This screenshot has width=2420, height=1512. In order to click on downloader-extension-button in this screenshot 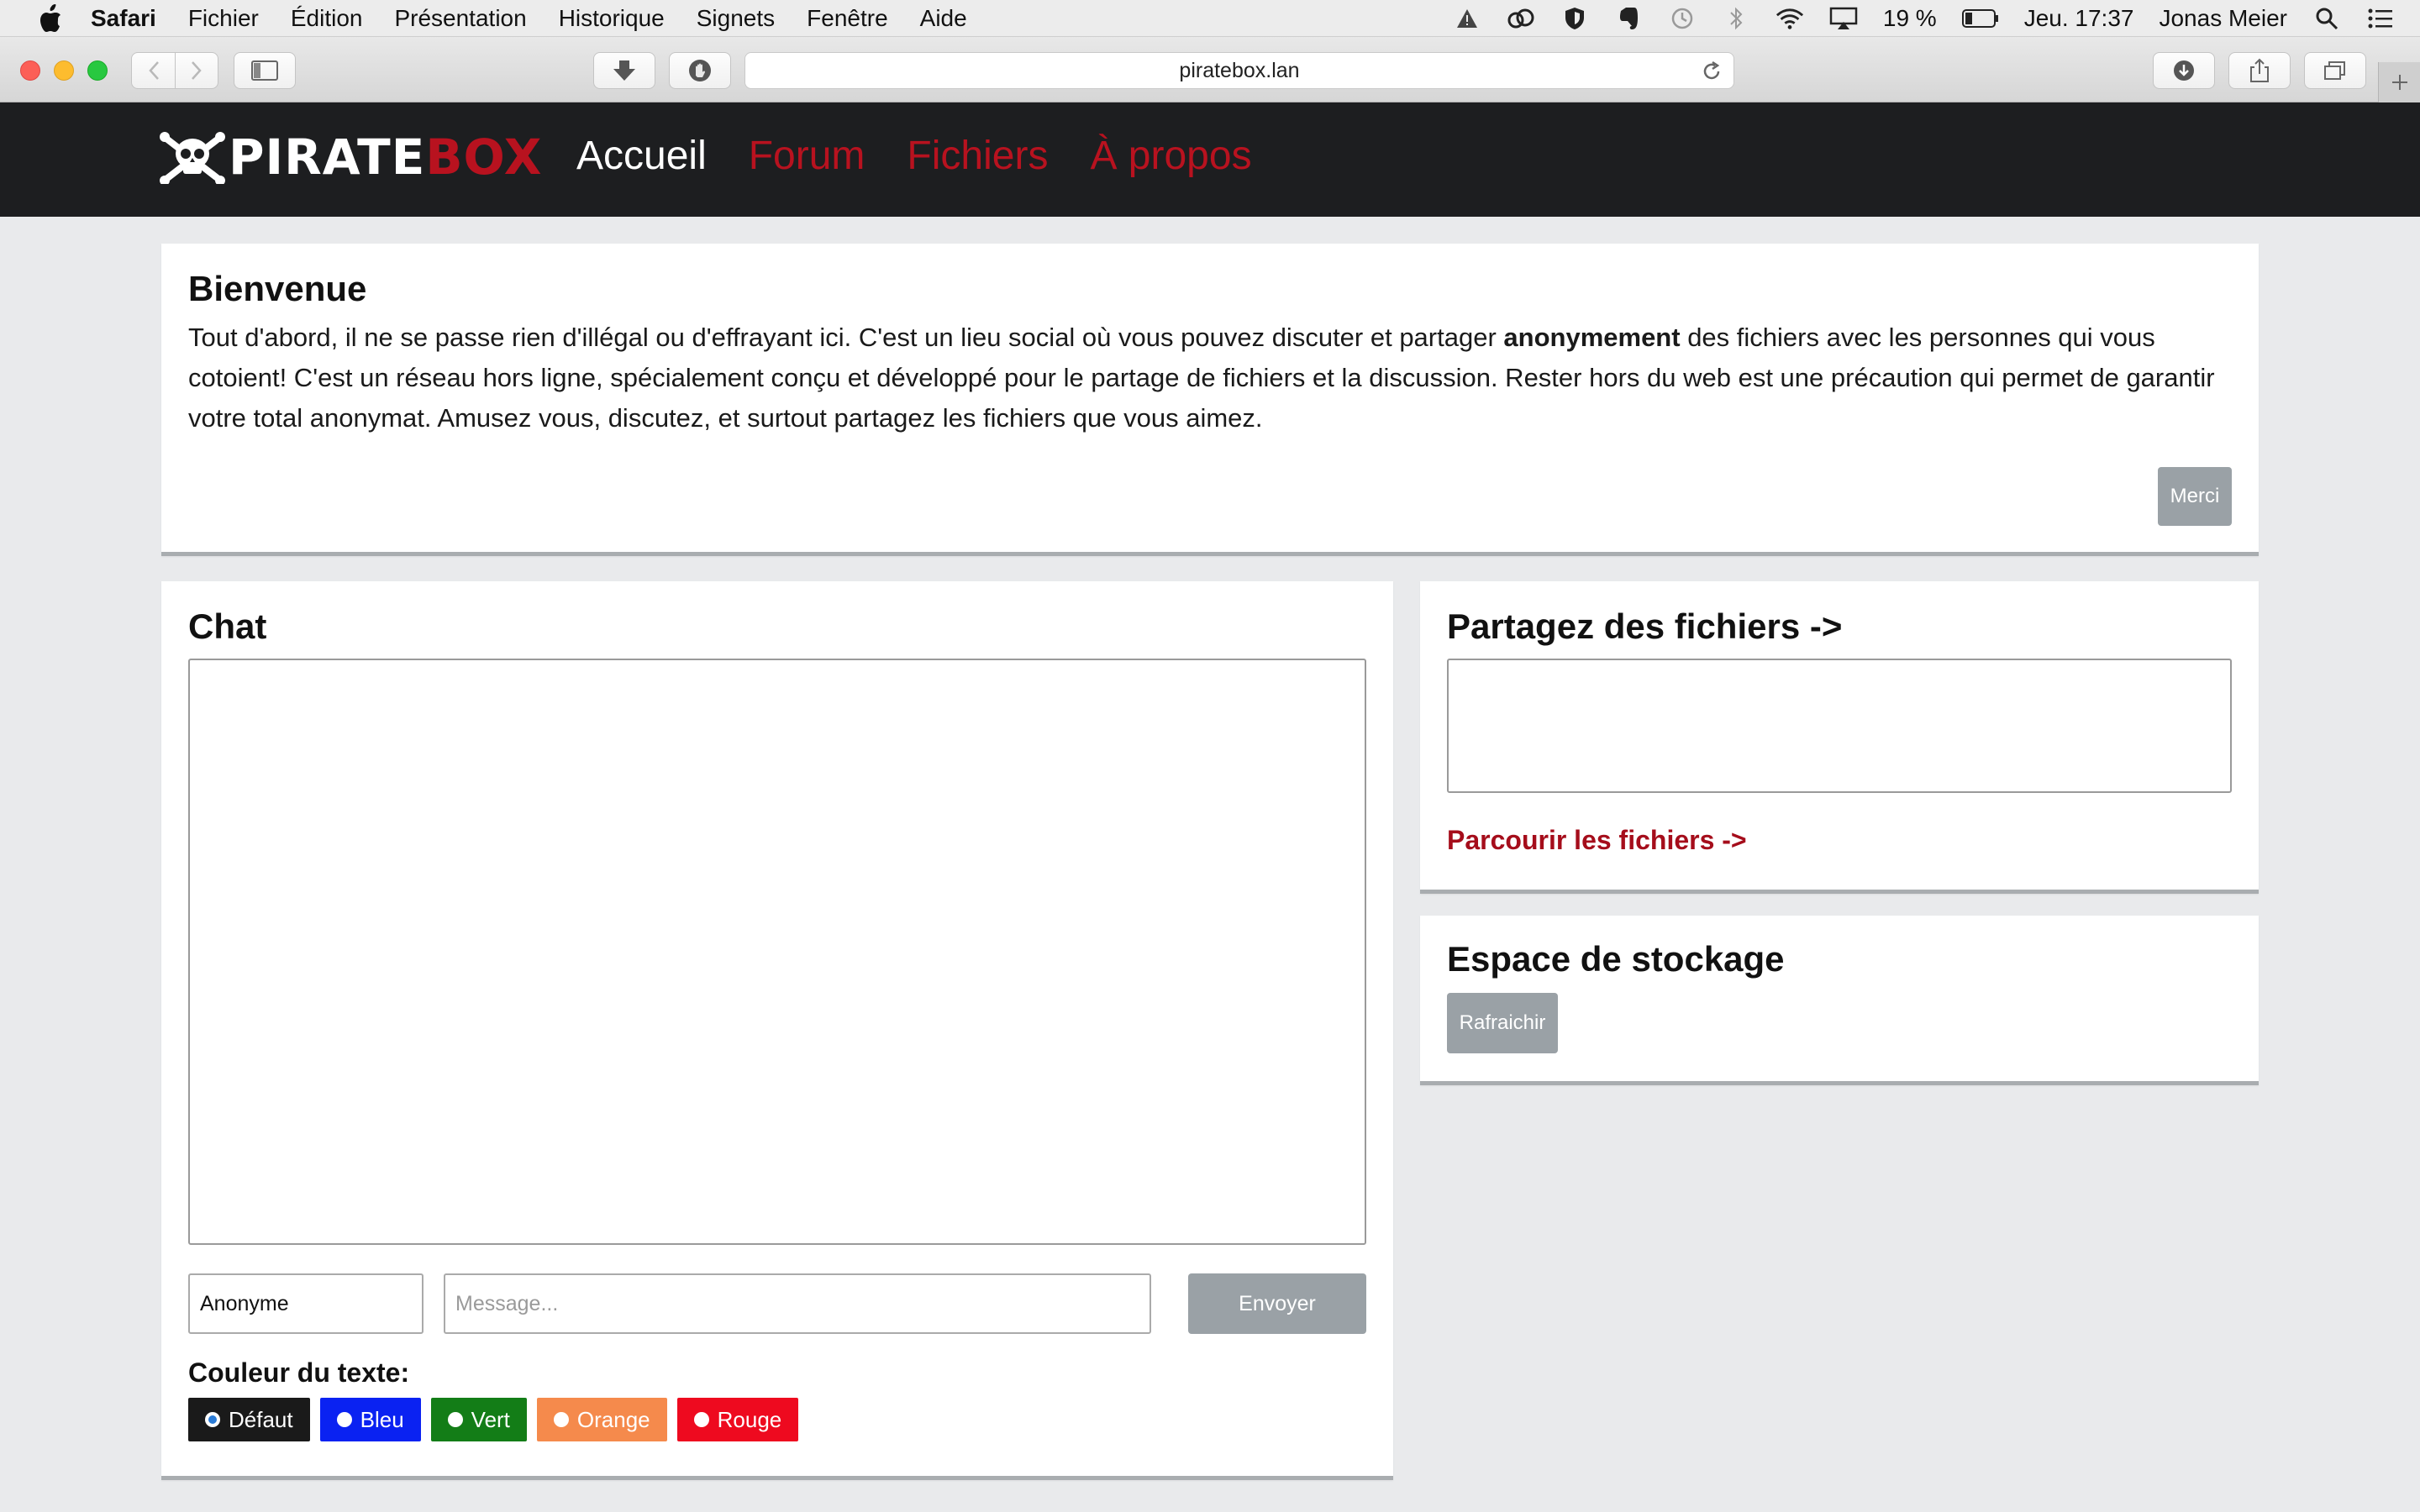, I will do `click(624, 70)`.